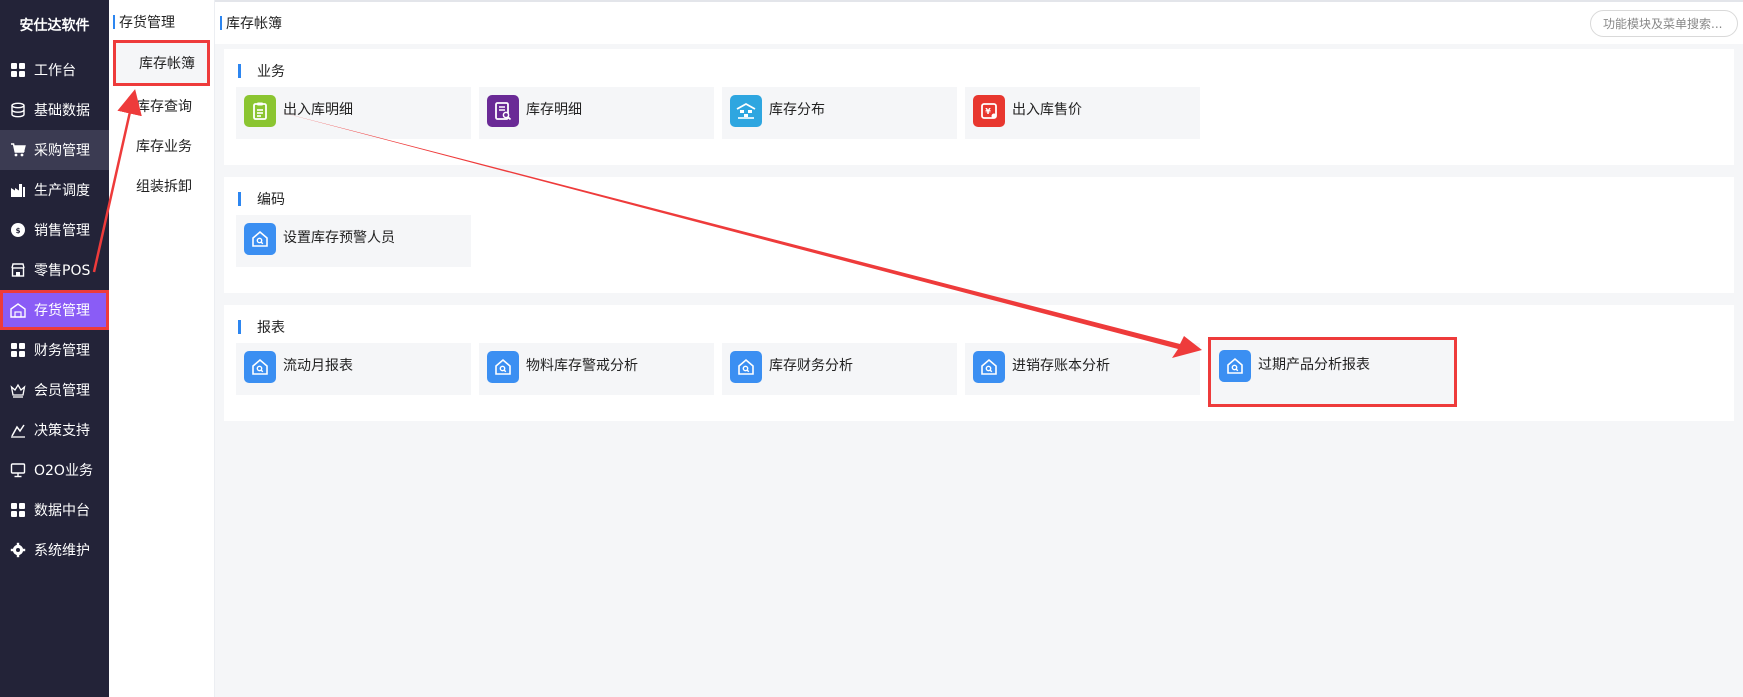 Image resolution: width=1743 pixels, height=697 pixels. I want to click on sidebar-item-finance: 财务管理, so click(54, 350).